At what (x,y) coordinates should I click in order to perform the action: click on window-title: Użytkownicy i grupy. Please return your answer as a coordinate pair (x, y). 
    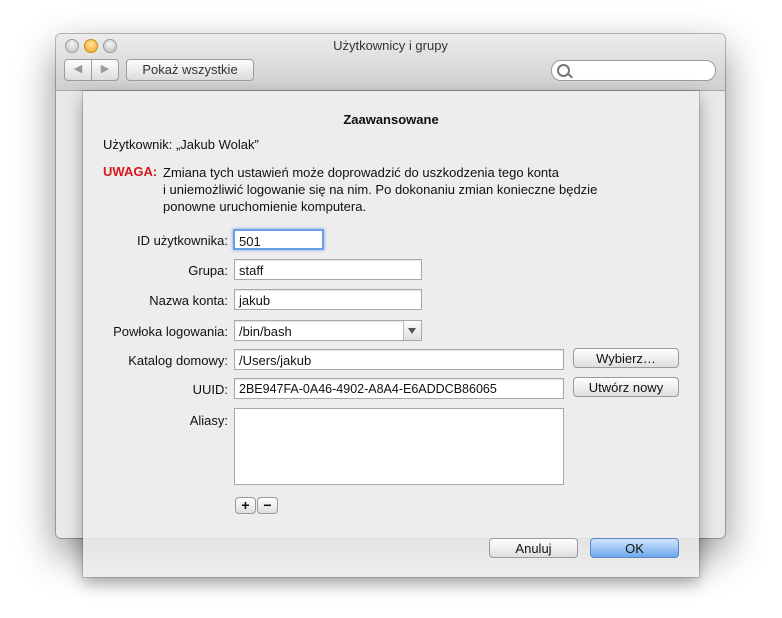
    Looking at the image, I should click on (390, 45).